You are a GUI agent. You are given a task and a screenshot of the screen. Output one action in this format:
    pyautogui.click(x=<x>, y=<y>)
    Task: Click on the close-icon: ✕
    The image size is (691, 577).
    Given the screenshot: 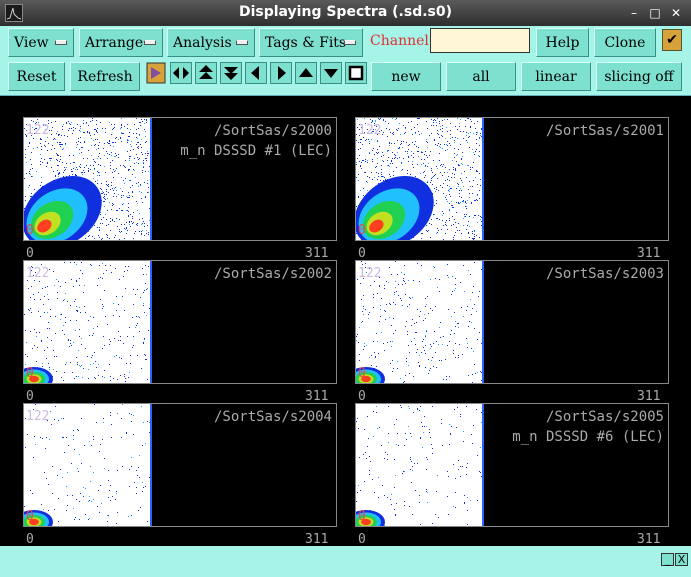 What is the action you would take?
    pyautogui.click(x=676, y=13)
    